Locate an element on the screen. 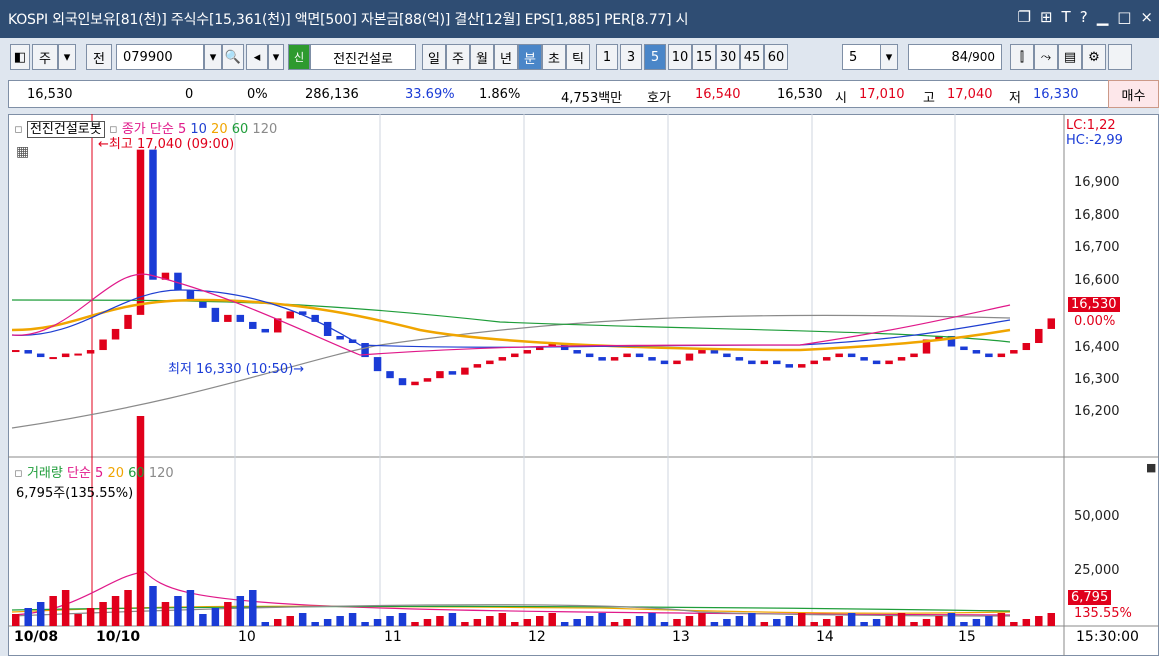 This screenshot has width=1159, height=656. volume-badge: 6,795 is located at coordinates (1090, 597).